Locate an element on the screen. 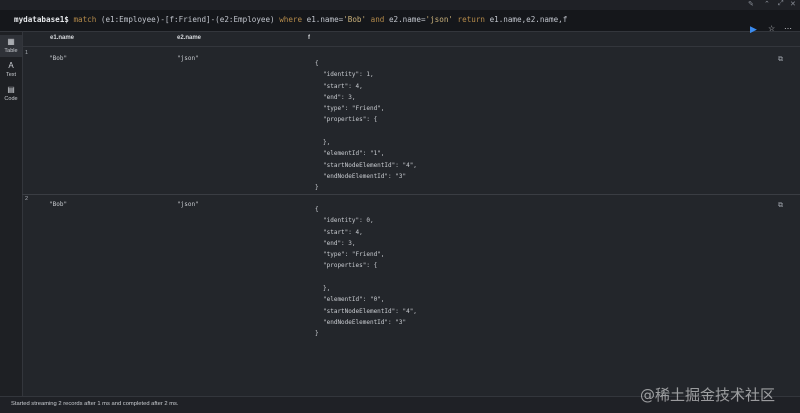 This screenshot has width=800, height=413. view-sidebar: ▦ Table A Text ▤ Code is located at coordinates (11, 222).